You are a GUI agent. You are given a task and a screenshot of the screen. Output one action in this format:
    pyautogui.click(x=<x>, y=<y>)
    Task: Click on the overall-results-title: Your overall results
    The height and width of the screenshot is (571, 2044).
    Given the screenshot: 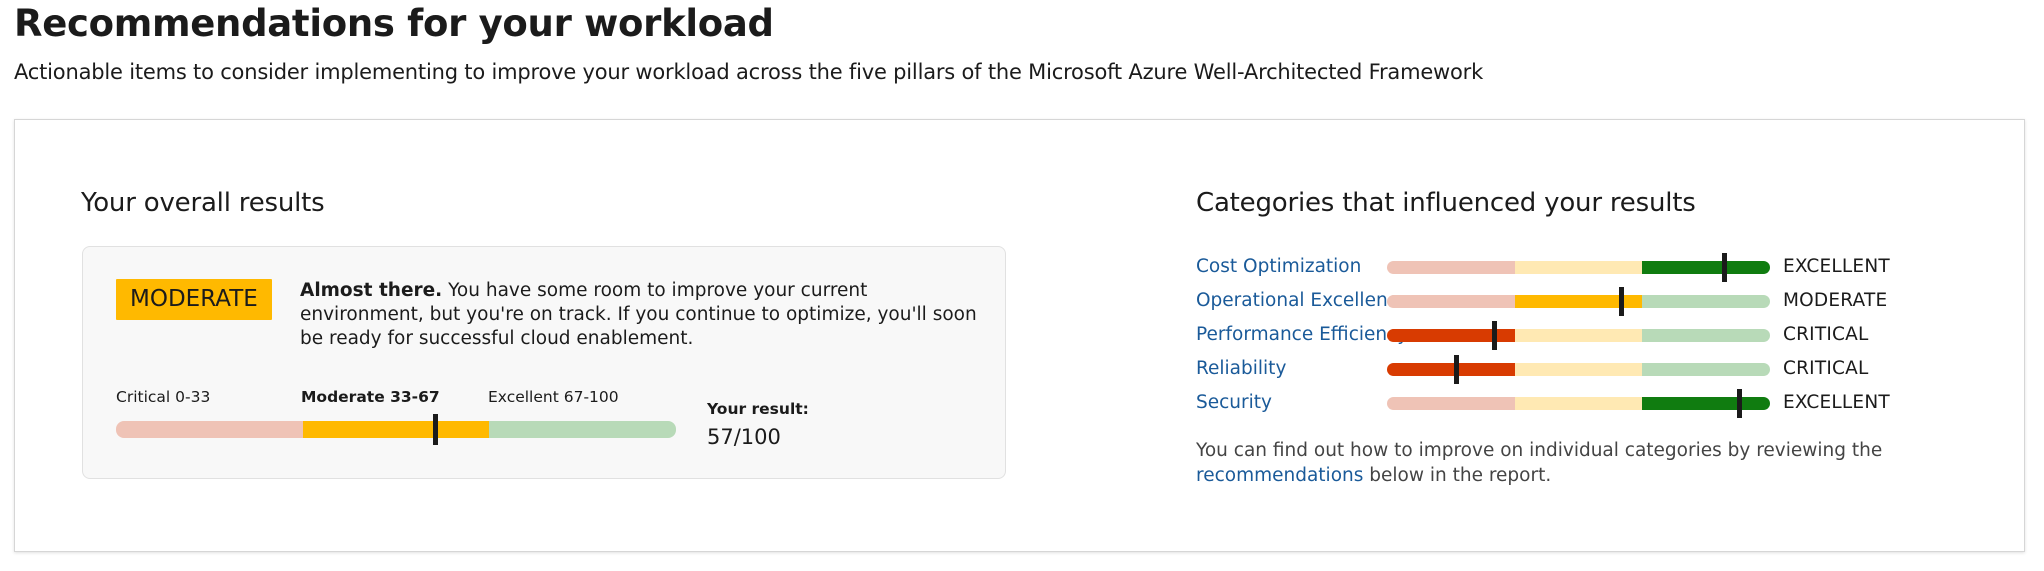 What is the action you would take?
    pyautogui.click(x=203, y=203)
    